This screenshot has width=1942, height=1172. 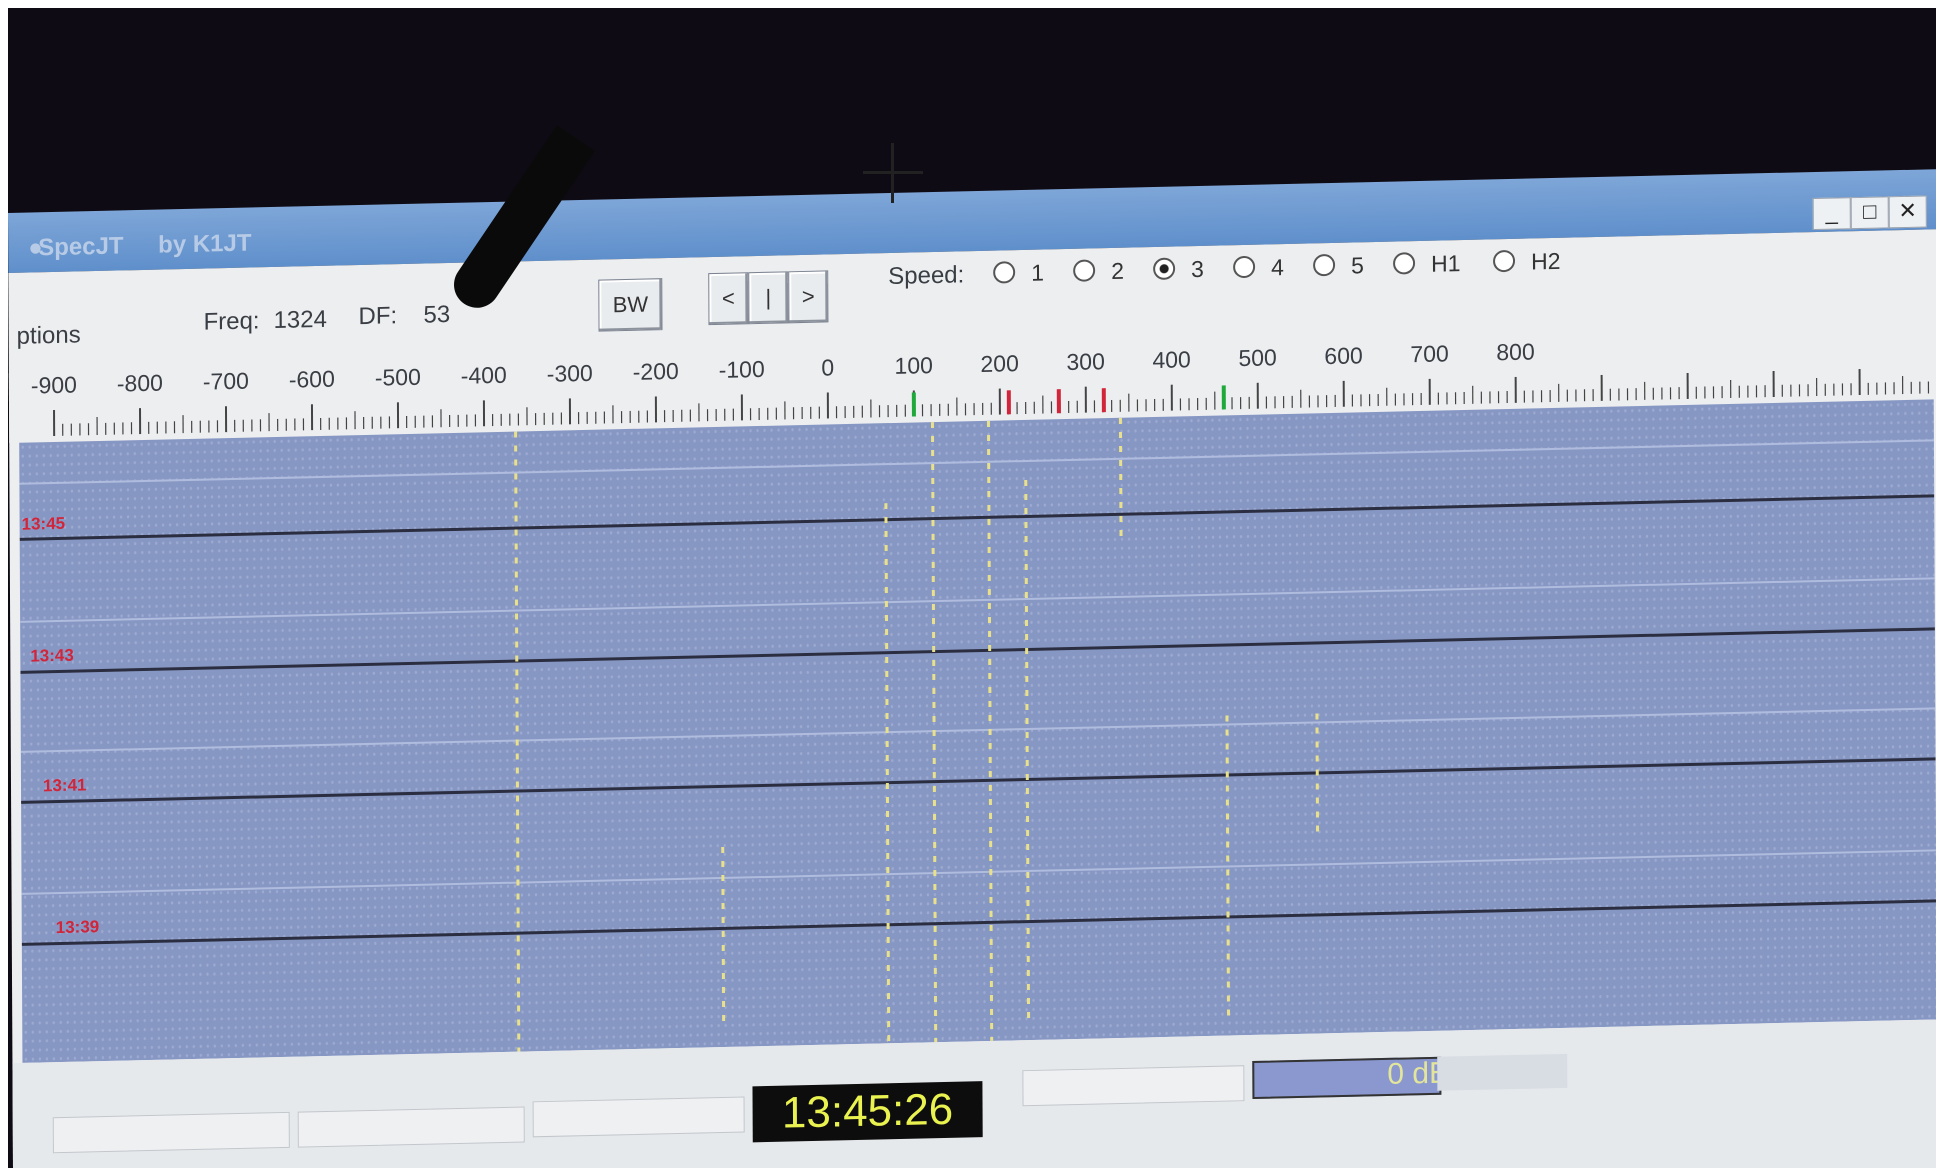 I want to click on minimize-button: _, so click(x=1831, y=214).